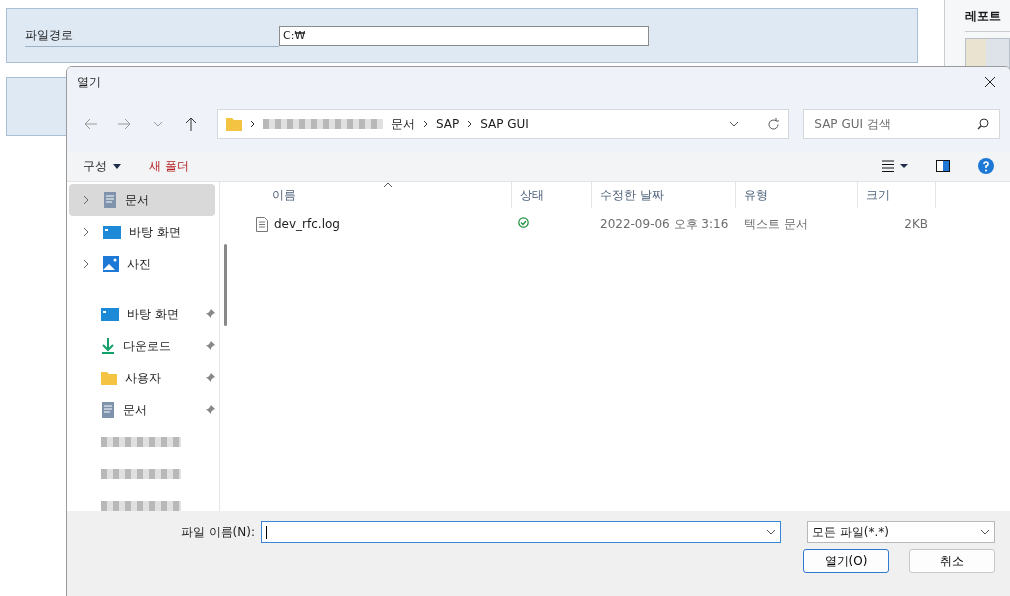 This screenshot has width=1010, height=596. What do you see at coordinates (915, 224) in the screenshot?
I see `size-cell-text: 2KB` at bounding box center [915, 224].